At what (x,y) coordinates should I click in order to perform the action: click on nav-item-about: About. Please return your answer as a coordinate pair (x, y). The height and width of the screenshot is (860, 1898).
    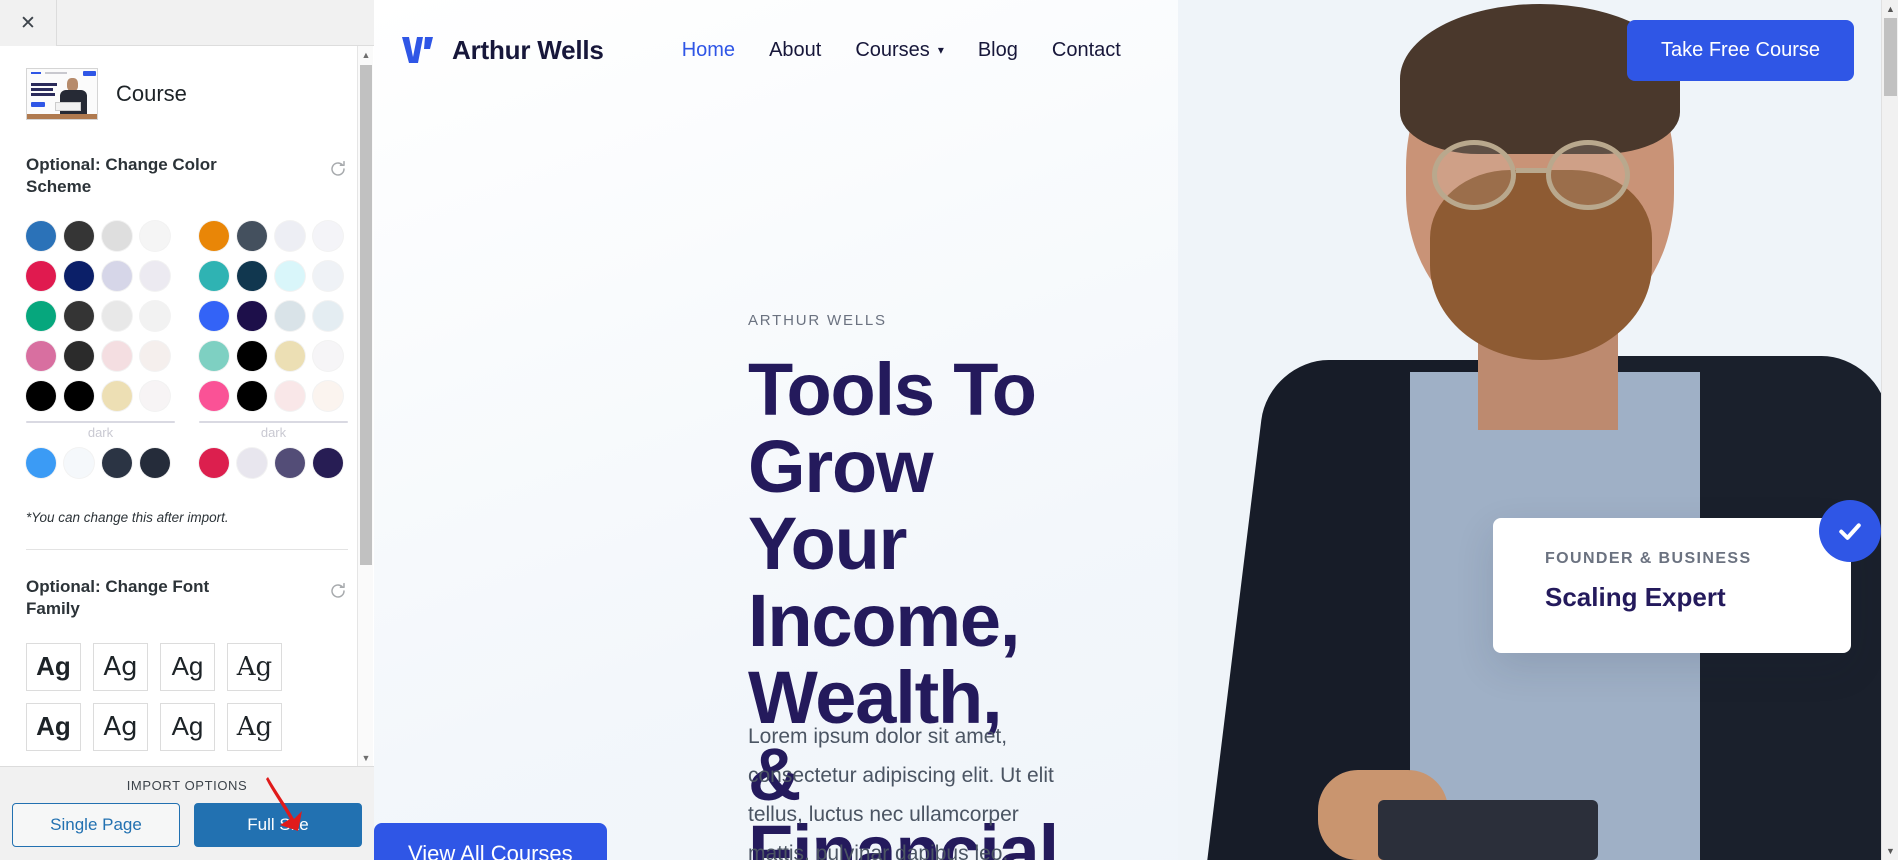
    Looking at the image, I should click on (795, 50).